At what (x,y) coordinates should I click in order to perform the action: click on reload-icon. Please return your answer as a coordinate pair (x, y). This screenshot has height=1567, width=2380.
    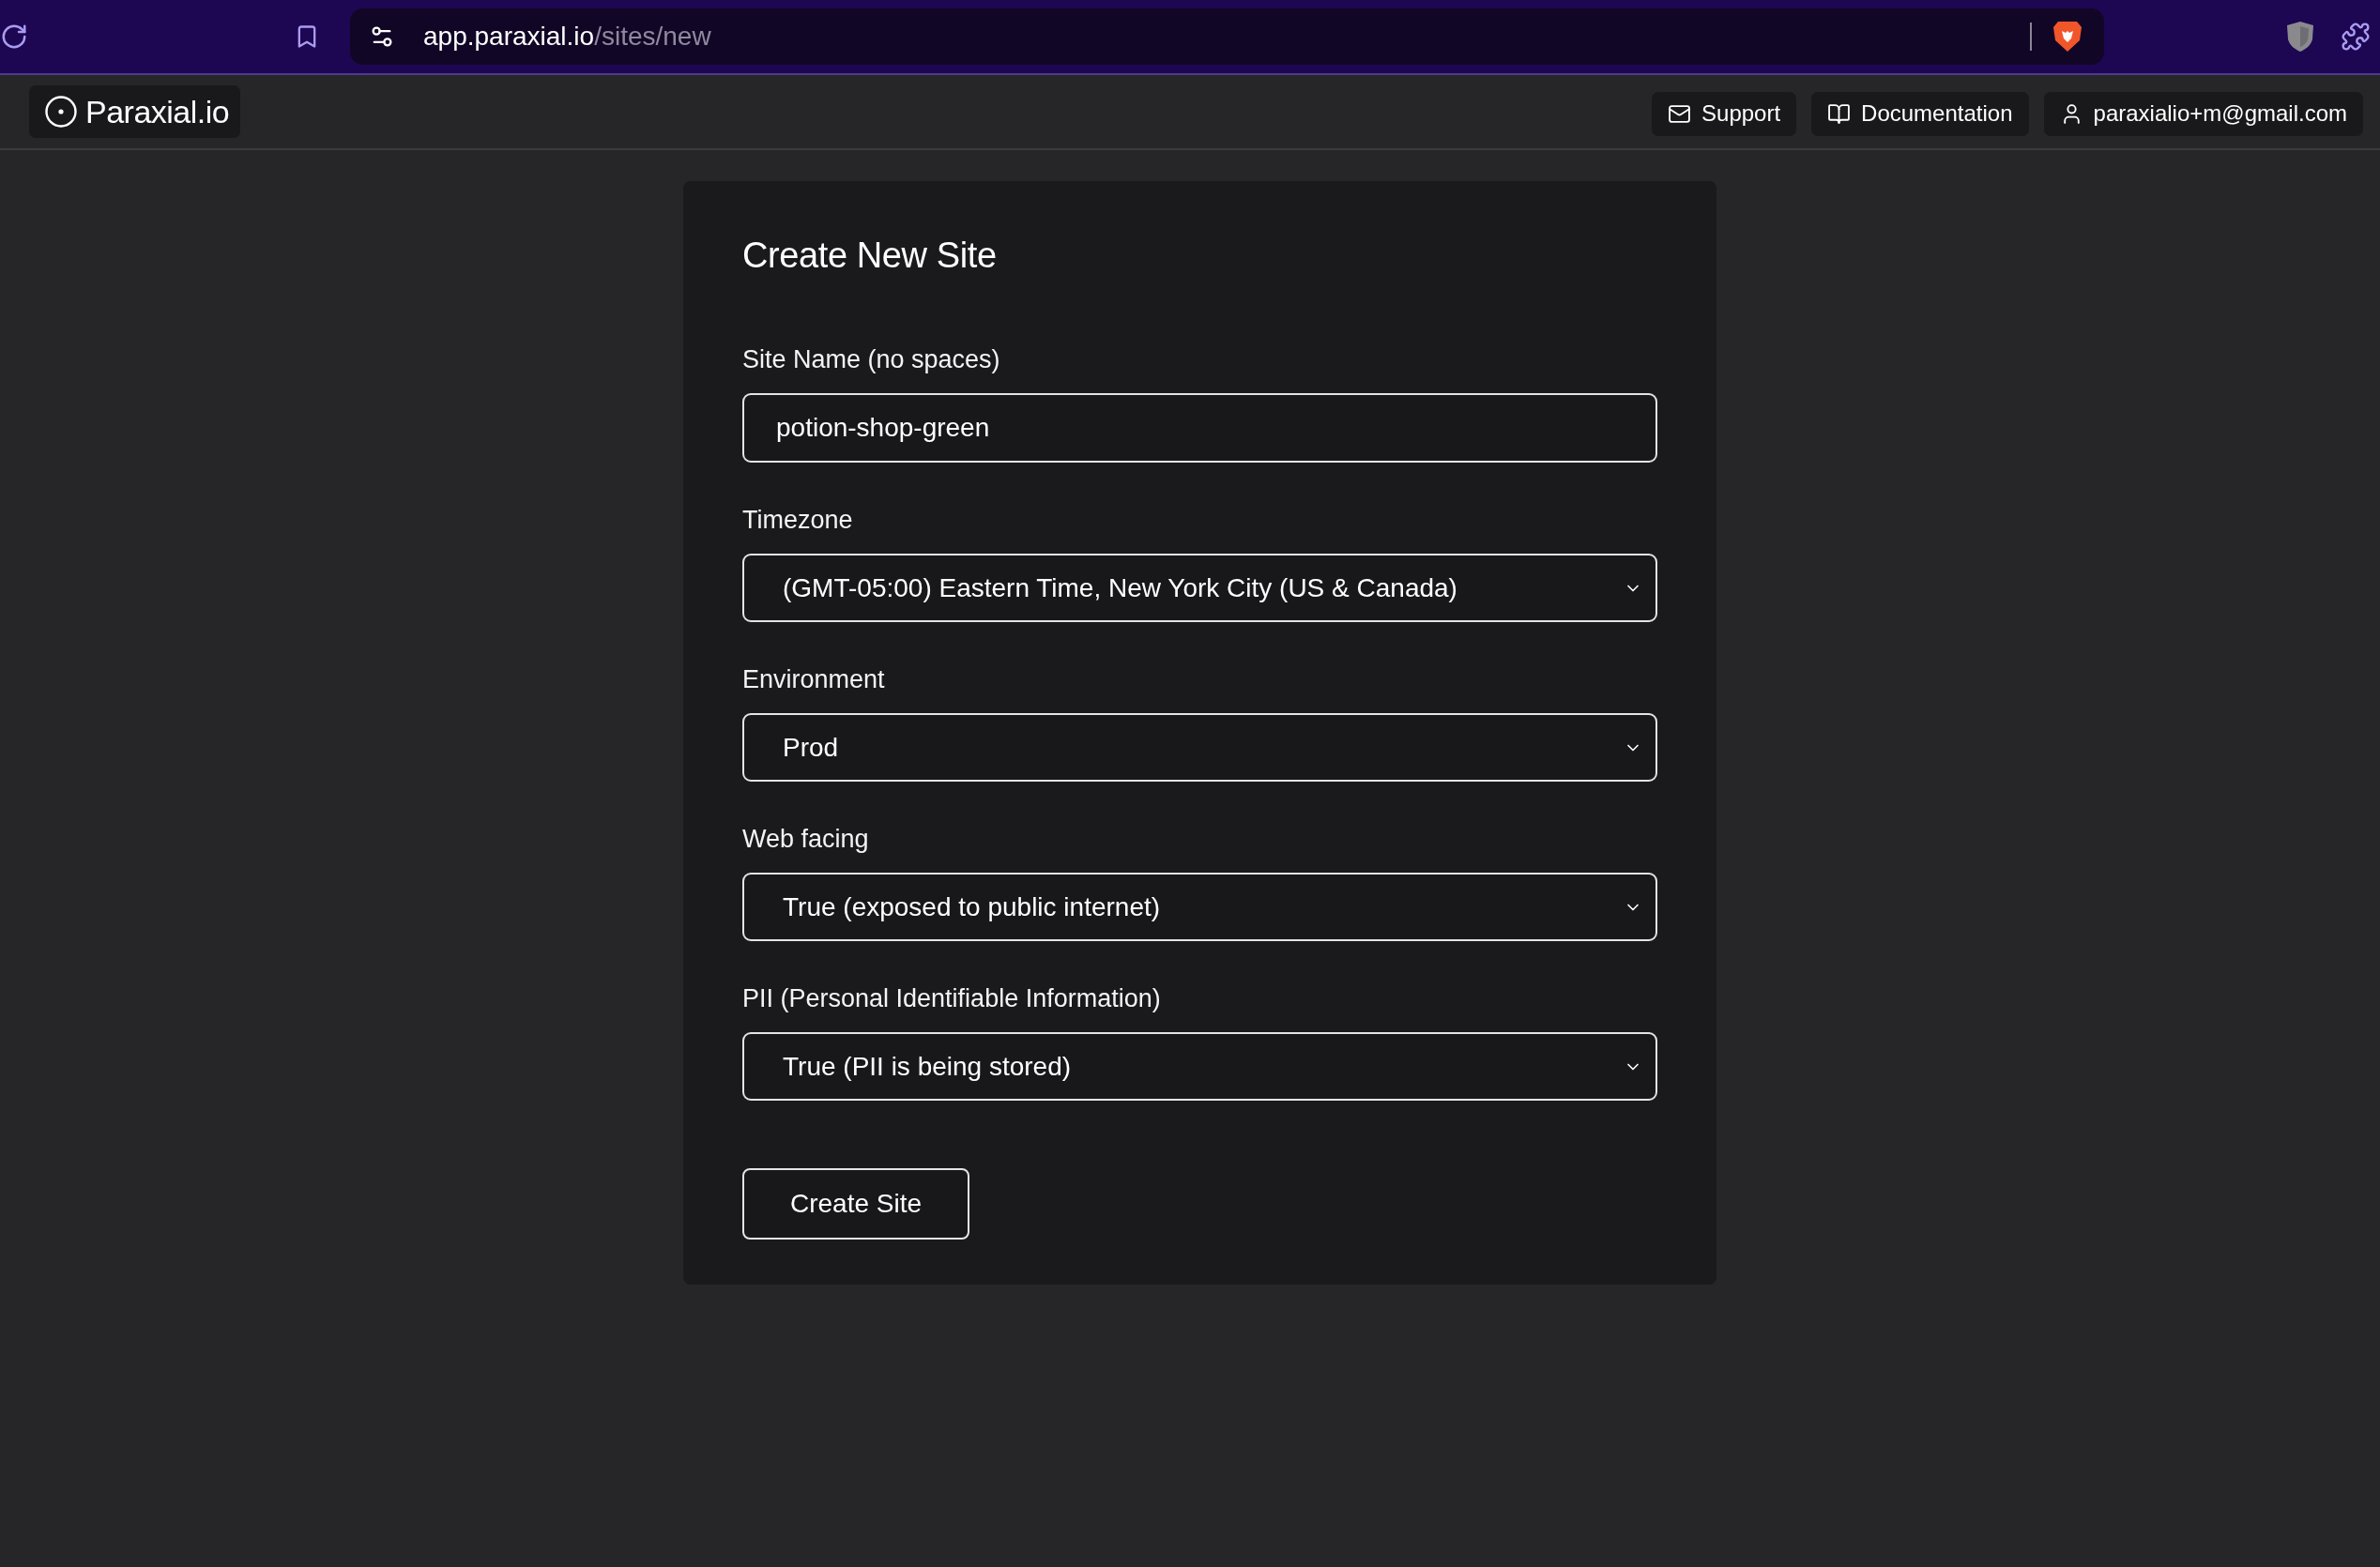
    Looking at the image, I should click on (14, 37).